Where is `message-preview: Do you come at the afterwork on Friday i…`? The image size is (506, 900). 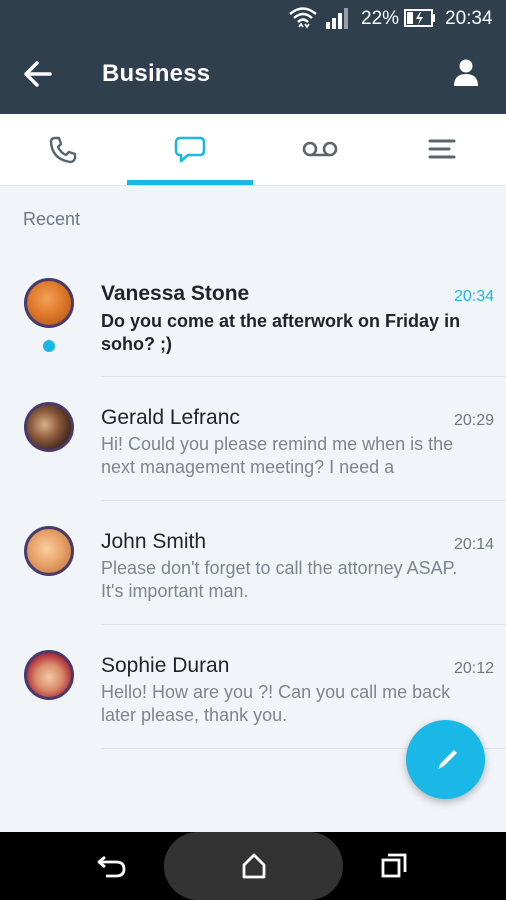
message-preview: Do you come at the afterwork on Friday i… is located at coordinates (293, 333).